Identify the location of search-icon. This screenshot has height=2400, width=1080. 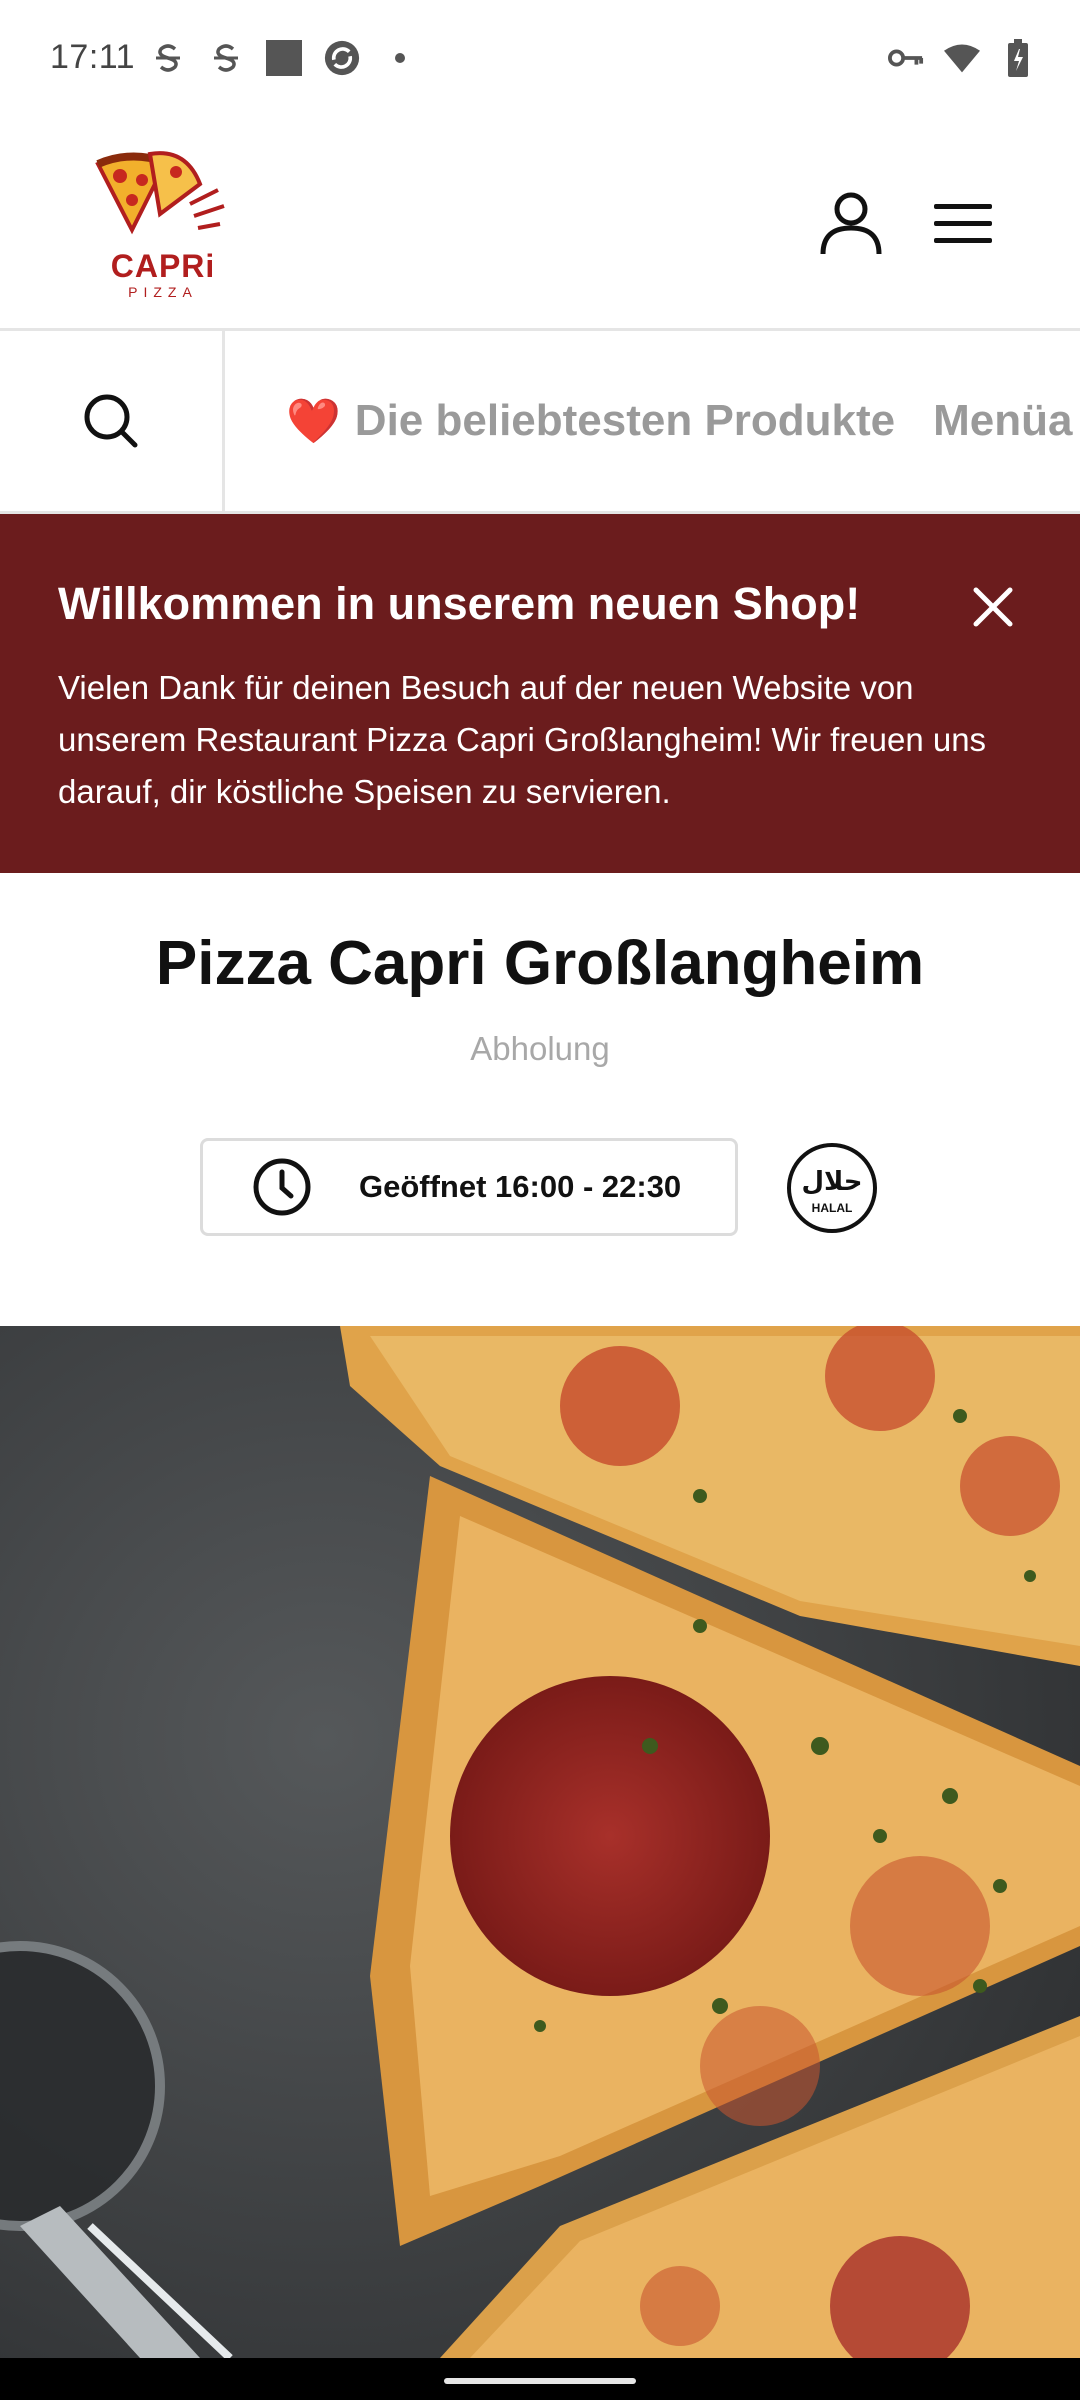
(111, 421).